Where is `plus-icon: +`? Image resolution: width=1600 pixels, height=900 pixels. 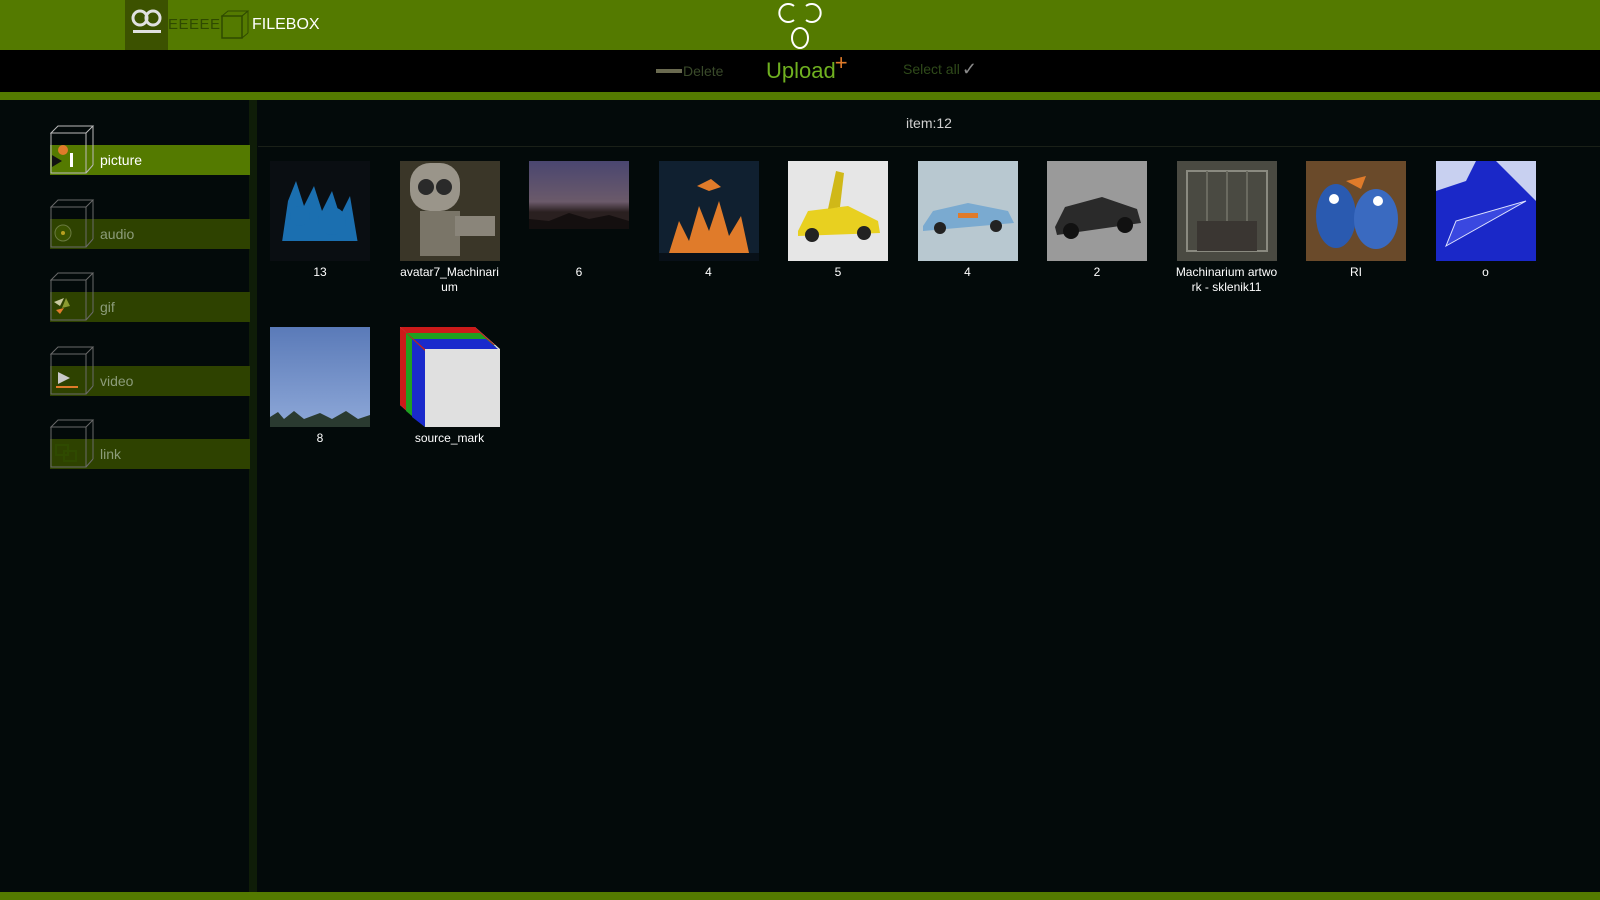
plus-icon: + is located at coordinates (841, 62).